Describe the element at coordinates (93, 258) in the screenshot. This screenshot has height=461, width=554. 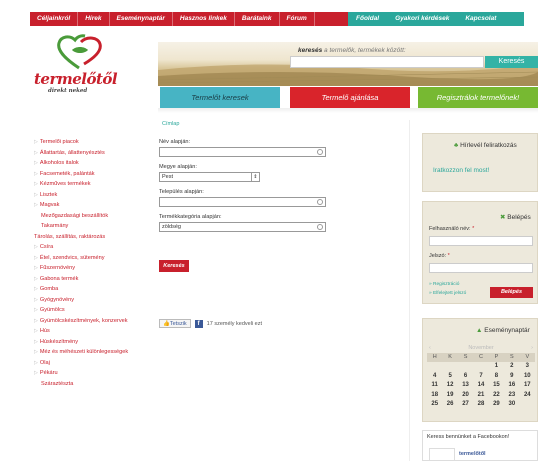
I see `sidebar-item: ▷ Étel, szendvics, sütemény` at that location.